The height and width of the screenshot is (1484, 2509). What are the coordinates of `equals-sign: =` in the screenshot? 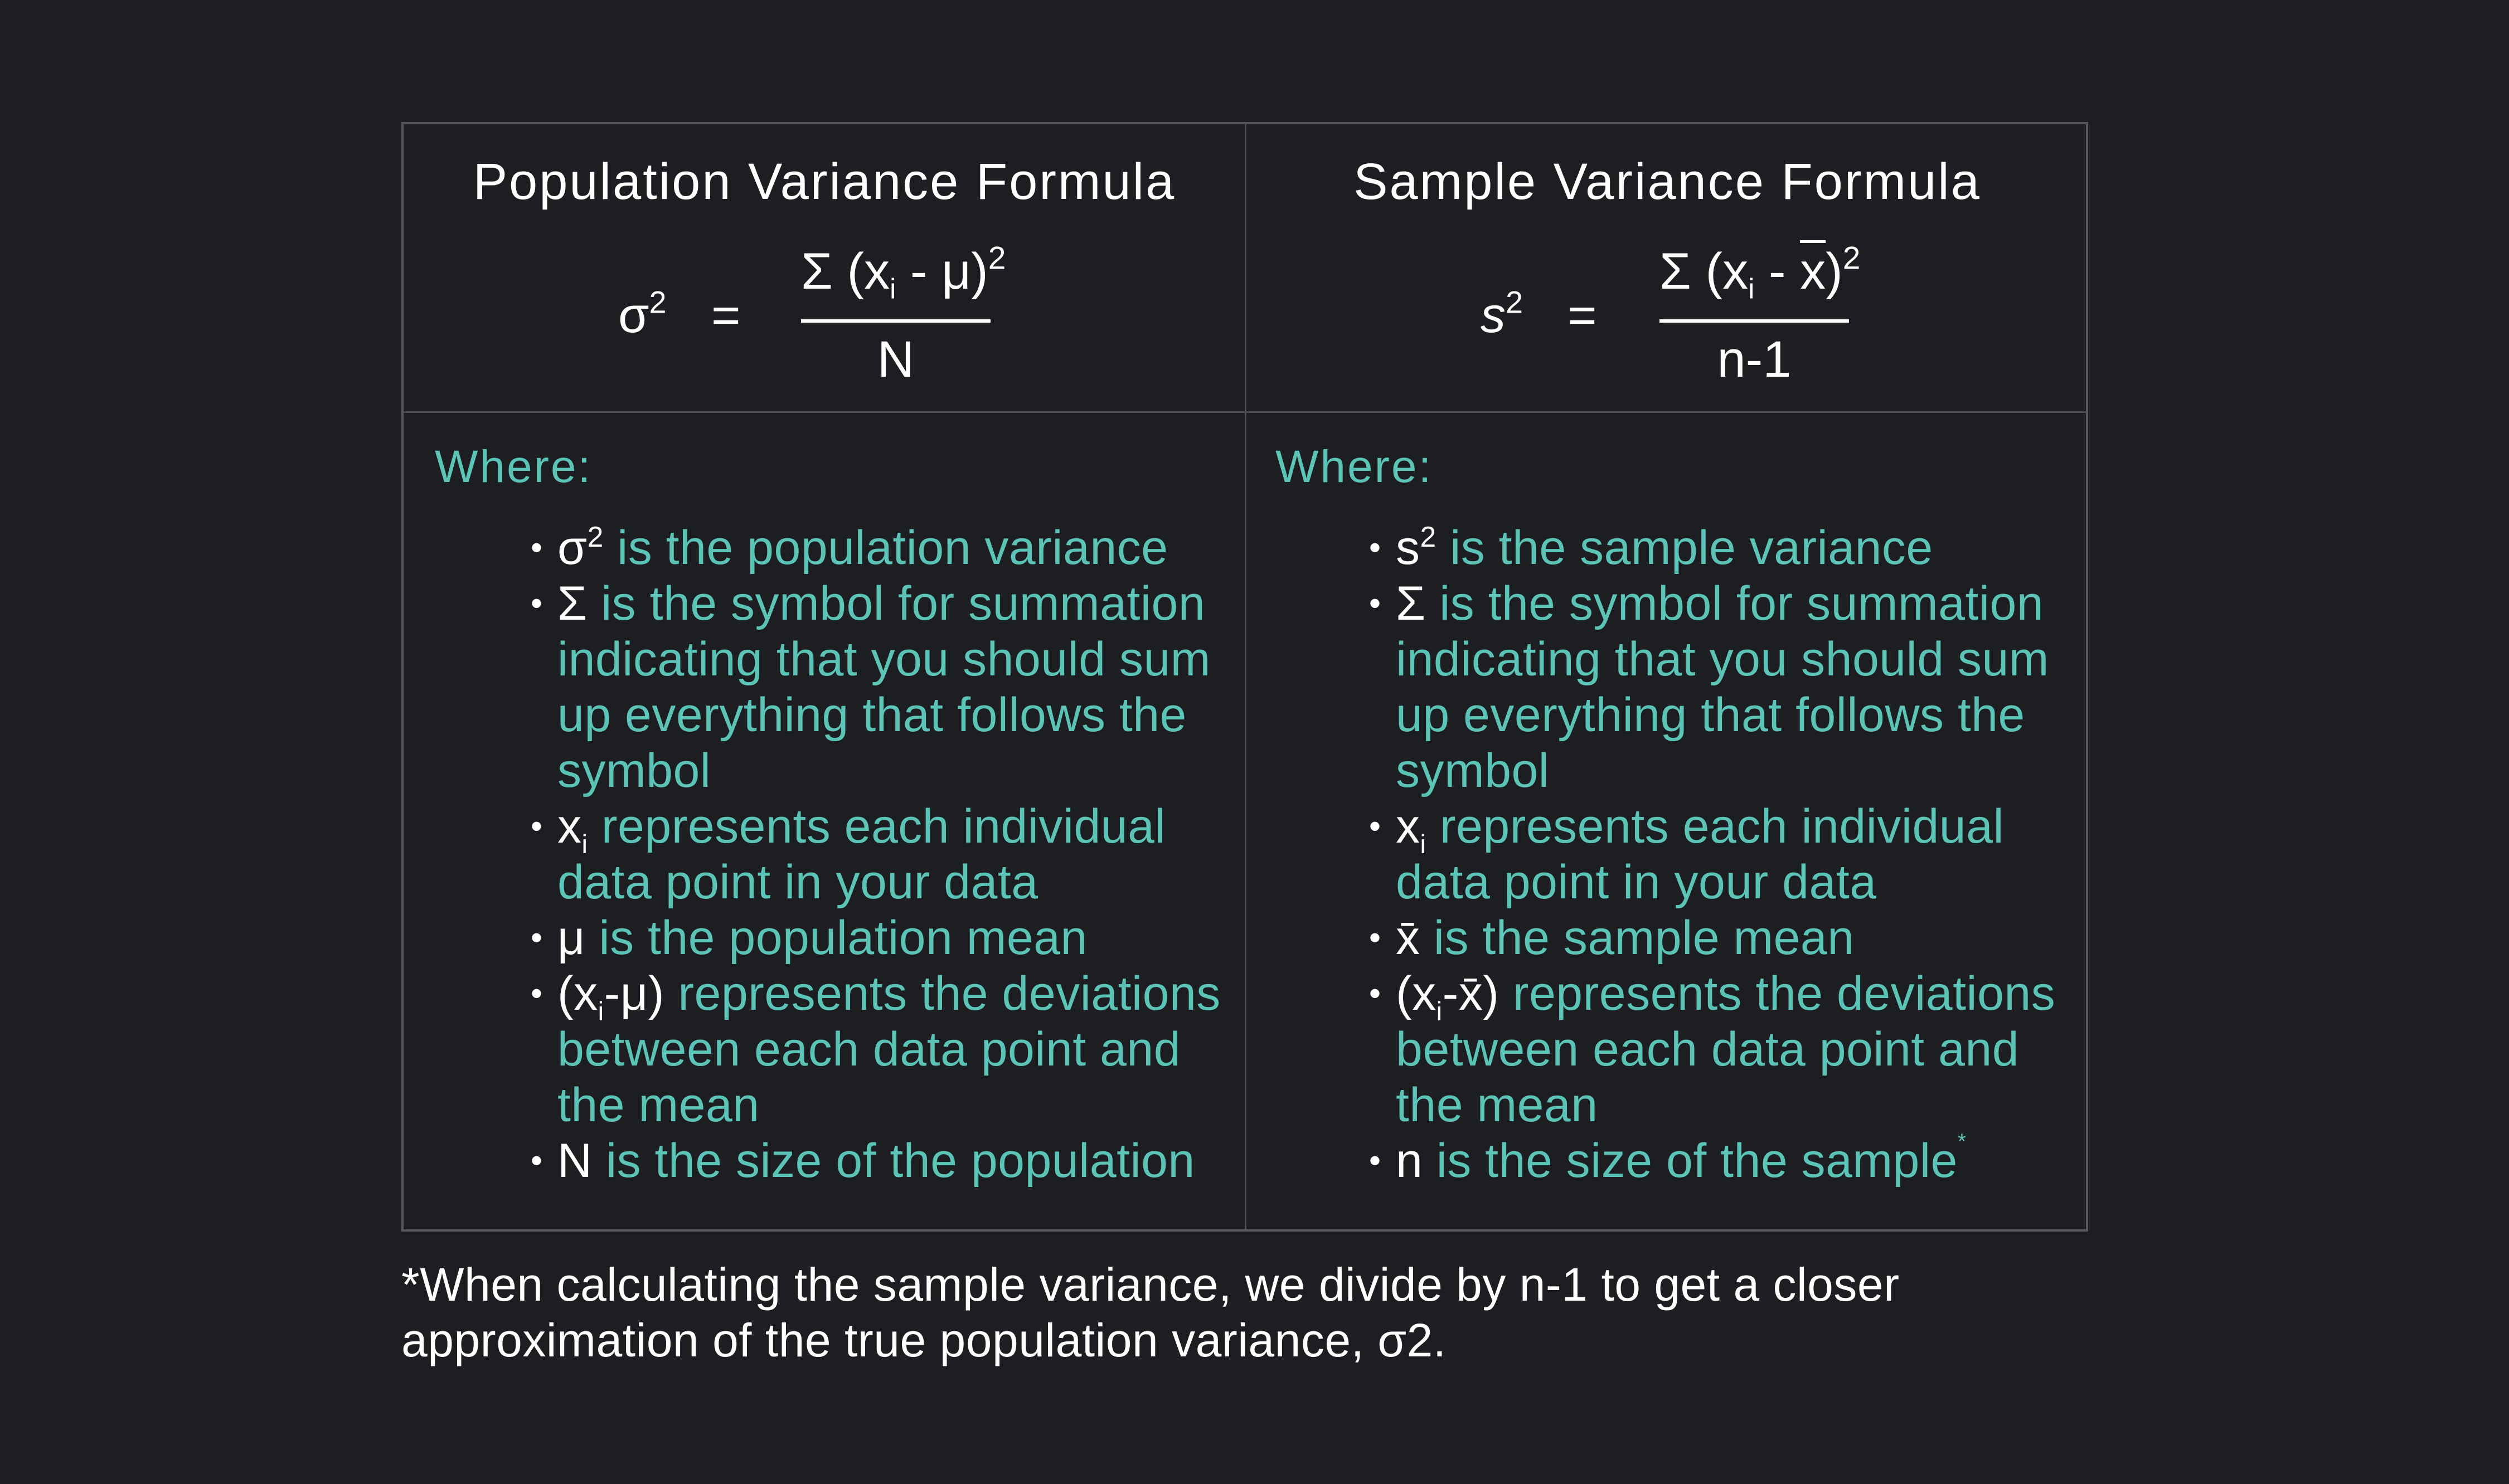 It's located at (1582, 315).